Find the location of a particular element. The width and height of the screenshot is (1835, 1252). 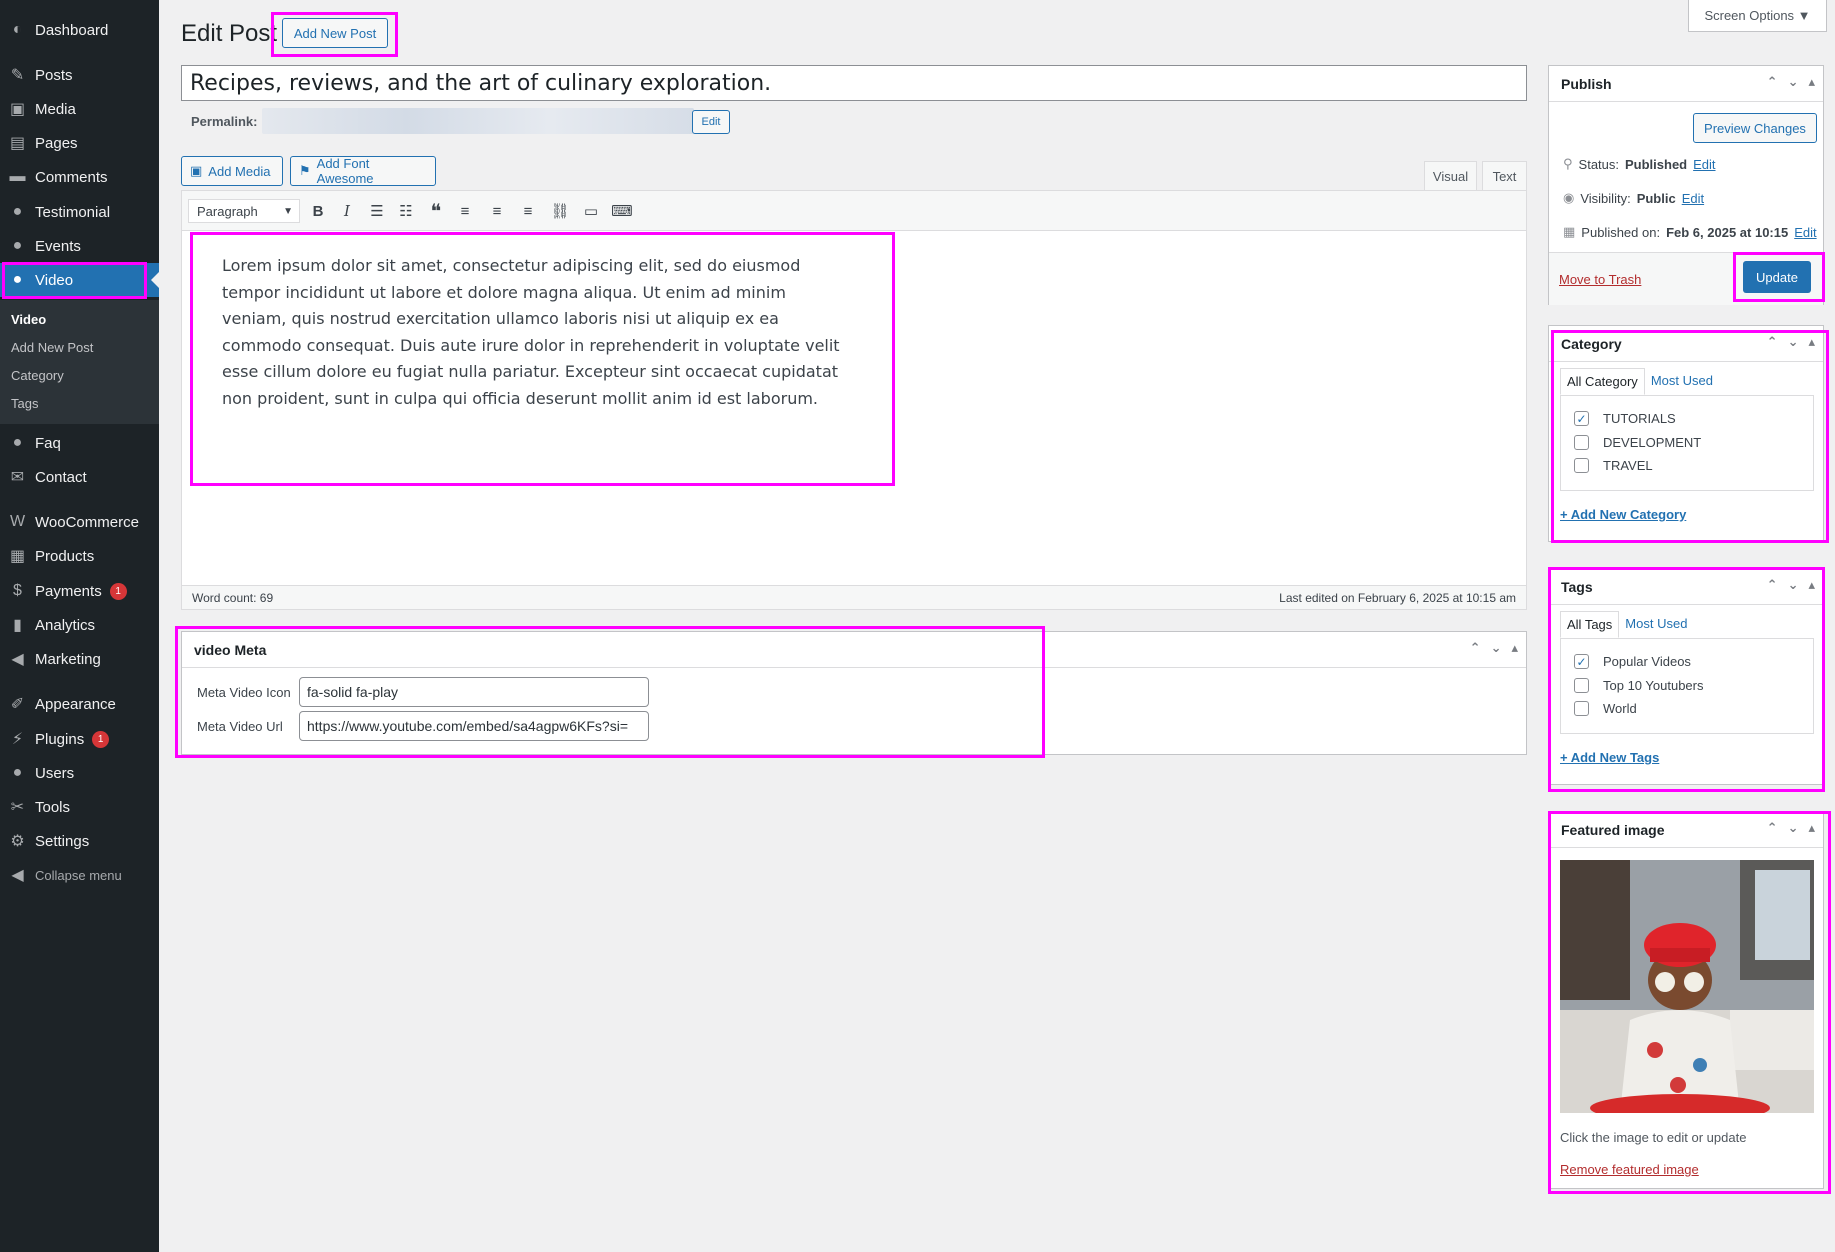

permalink-edit-button: Edit is located at coordinates (711, 122).